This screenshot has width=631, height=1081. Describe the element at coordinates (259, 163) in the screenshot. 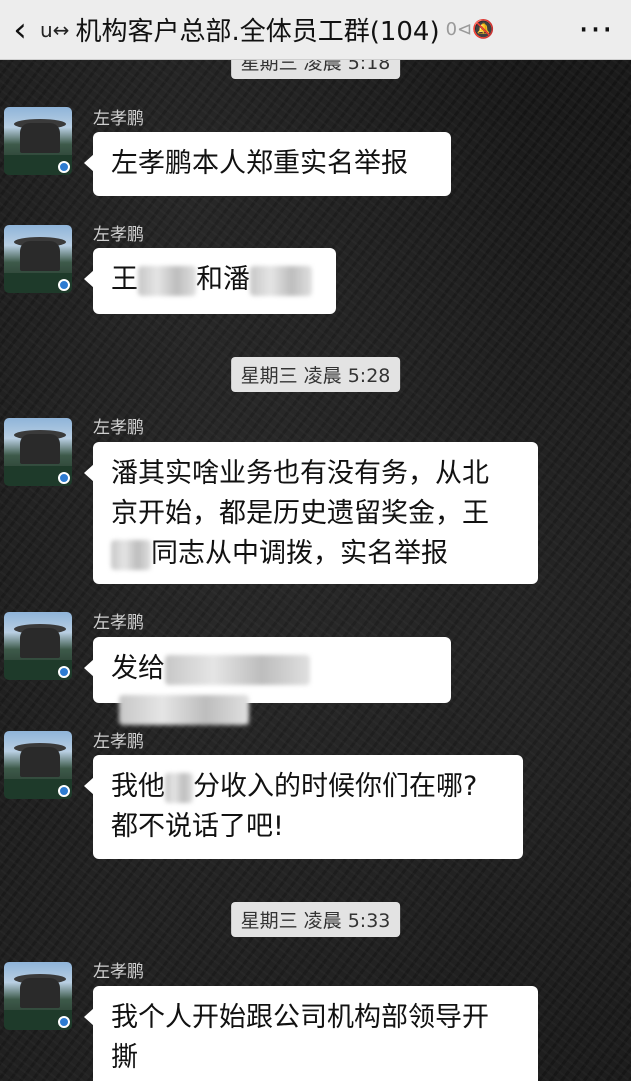

I see `message-text: 左孝鹏本人郑重实名举报` at that location.